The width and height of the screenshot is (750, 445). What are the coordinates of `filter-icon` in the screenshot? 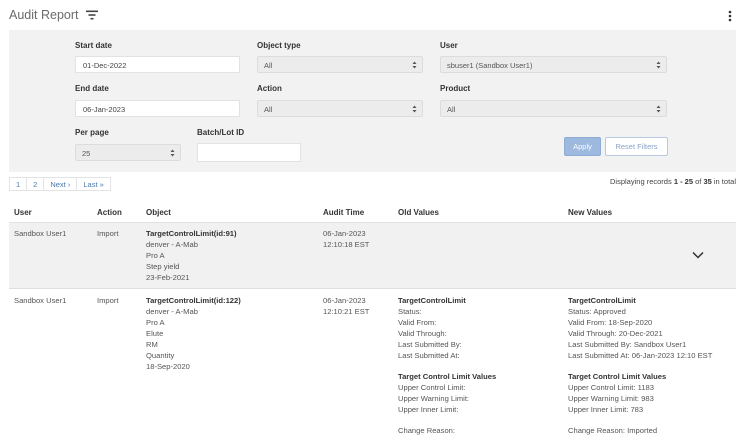 It's located at (92, 15).